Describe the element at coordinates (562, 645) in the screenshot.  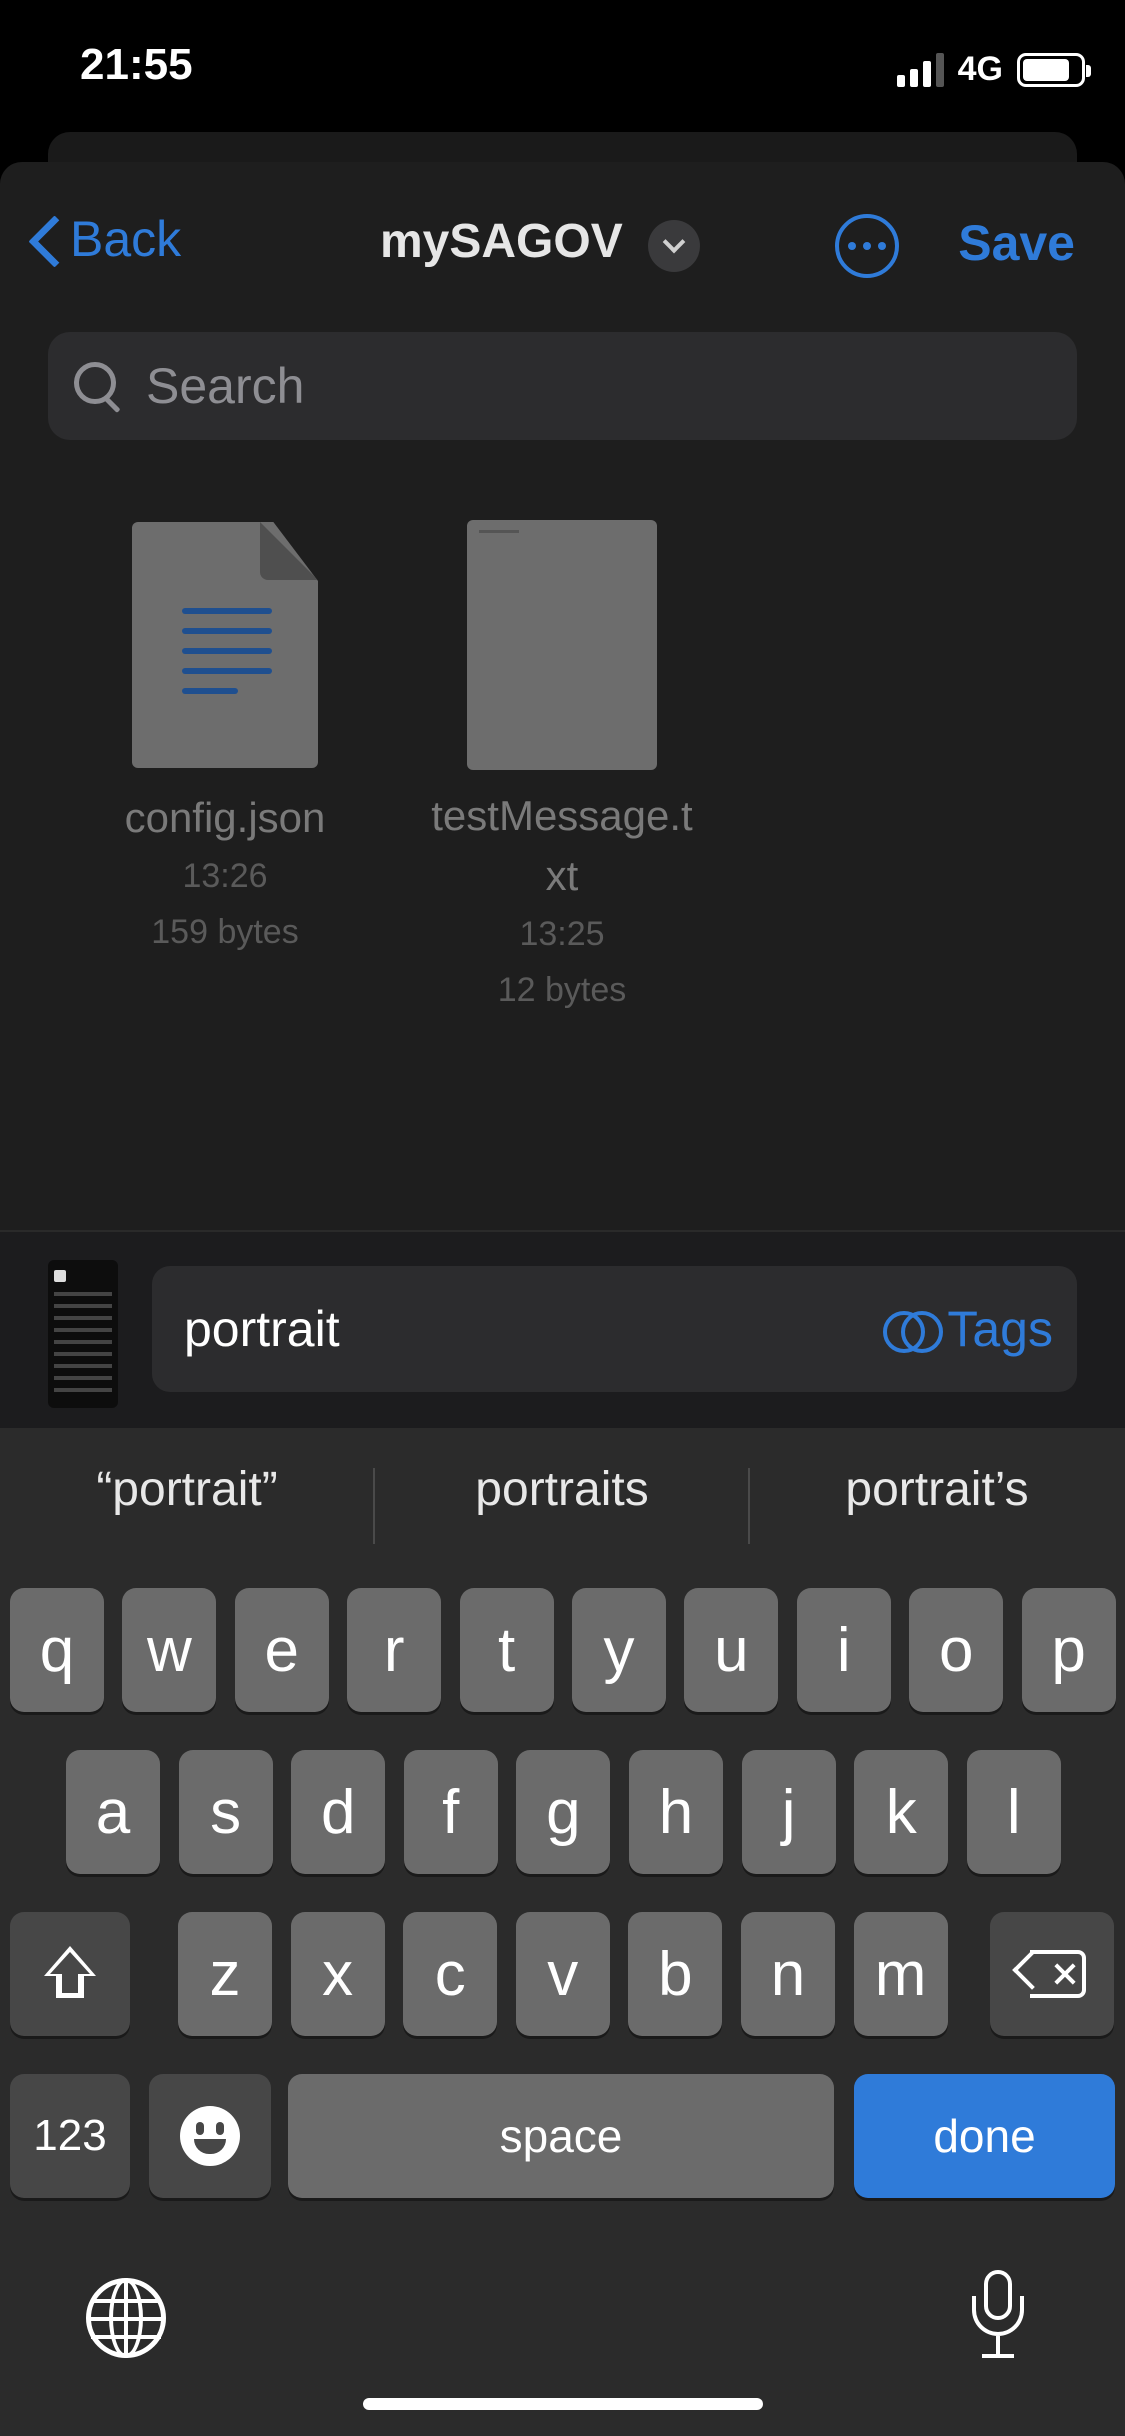
I see `text-file-icon` at that location.